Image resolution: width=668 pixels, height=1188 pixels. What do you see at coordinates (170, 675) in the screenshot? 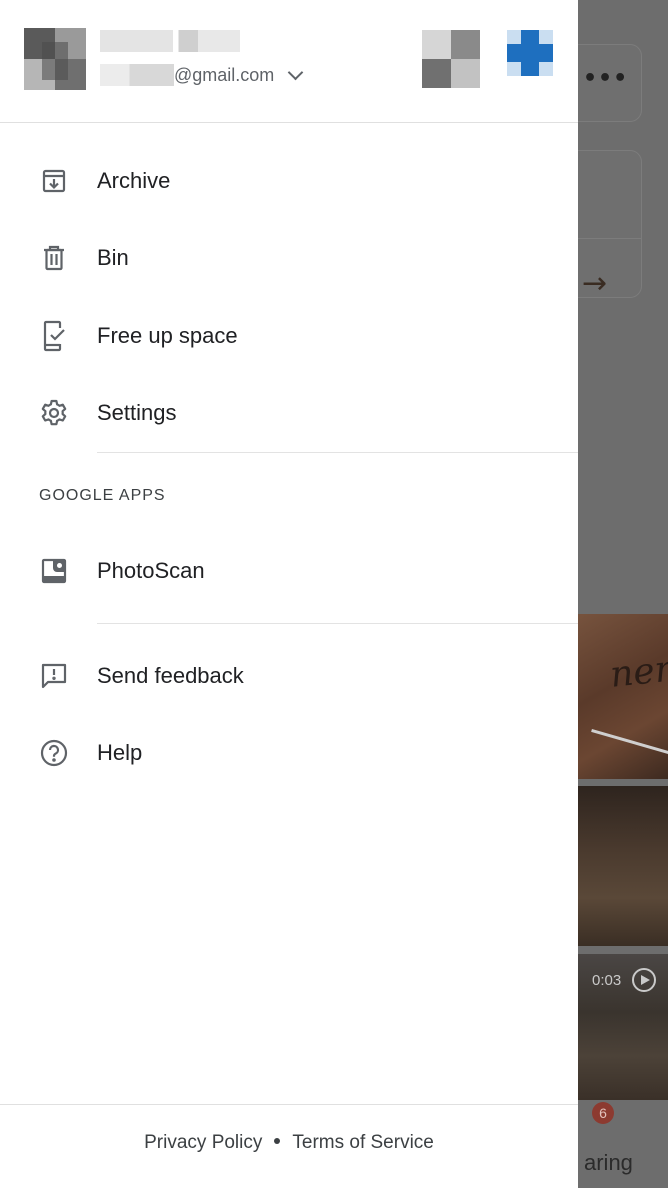
I see `menu-item-label: Send feedback` at bounding box center [170, 675].